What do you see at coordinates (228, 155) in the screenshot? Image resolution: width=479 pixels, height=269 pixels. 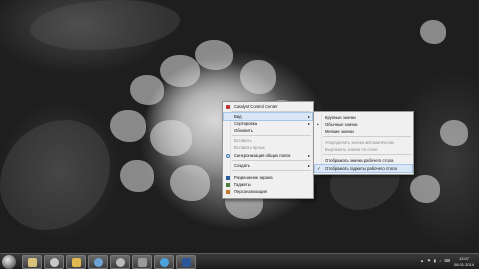 I see `sync-icon` at bounding box center [228, 155].